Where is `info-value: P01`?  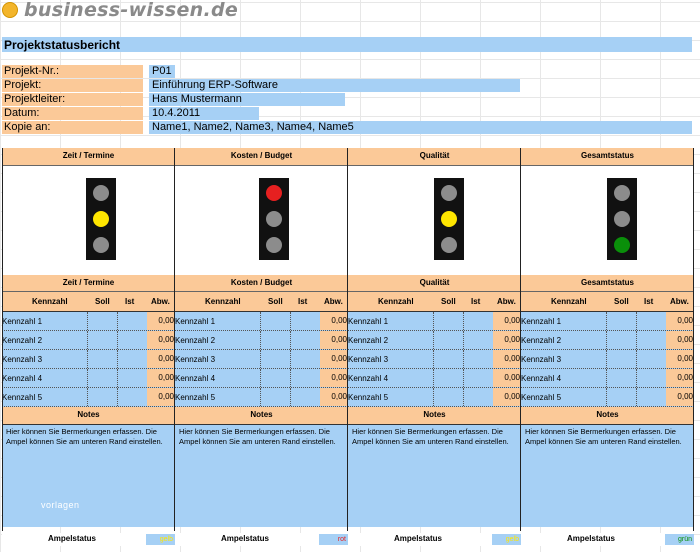 info-value: P01 is located at coordinates (162, 71).